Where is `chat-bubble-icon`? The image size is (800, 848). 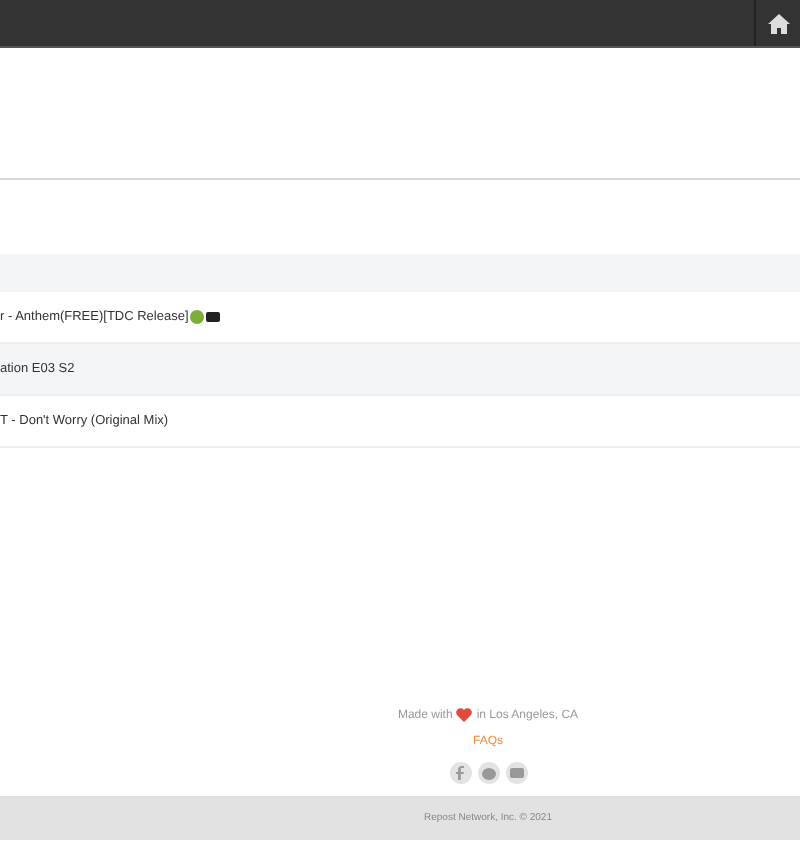 chat-bubble-icon is located at coordinates (488, 773).